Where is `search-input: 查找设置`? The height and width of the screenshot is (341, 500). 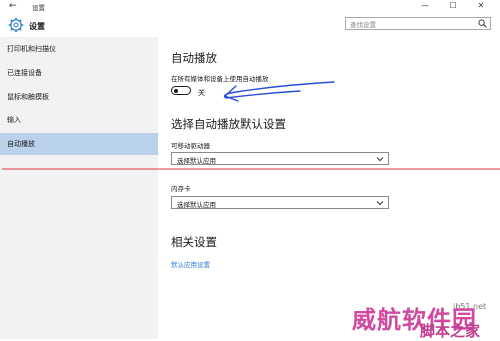 search-input: 查找设置 is located at coordinates (418, 23).